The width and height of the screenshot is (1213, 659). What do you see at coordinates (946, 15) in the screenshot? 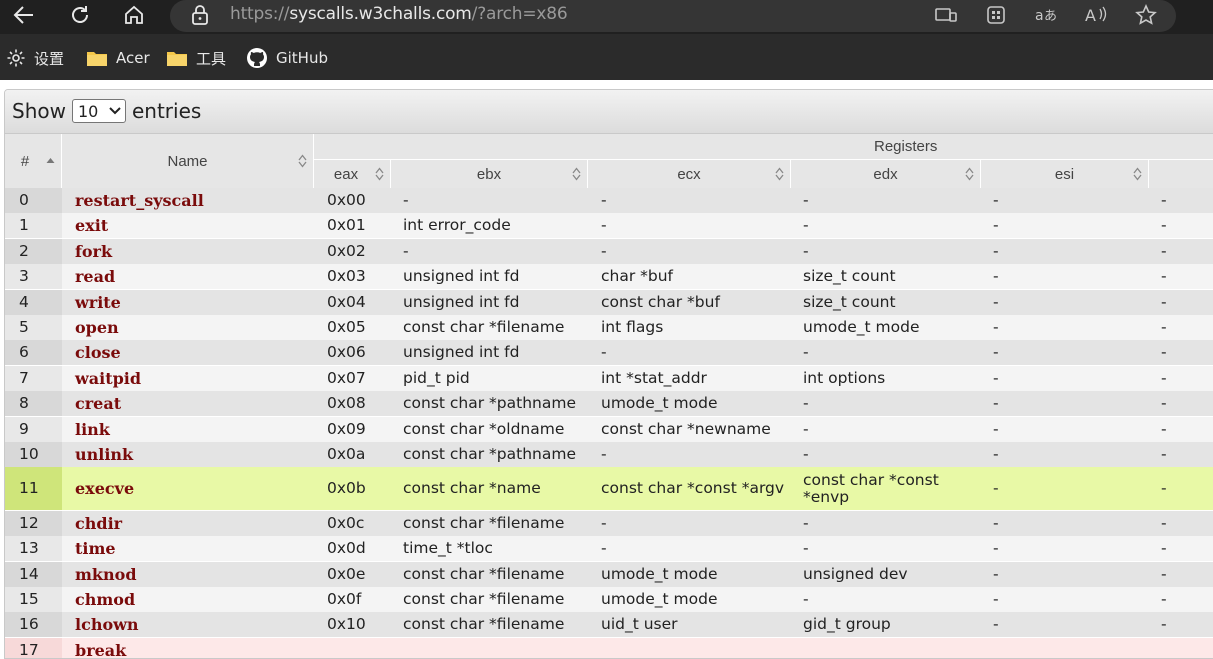
I see `split-screen-icon` at bounding box center [946, 15].